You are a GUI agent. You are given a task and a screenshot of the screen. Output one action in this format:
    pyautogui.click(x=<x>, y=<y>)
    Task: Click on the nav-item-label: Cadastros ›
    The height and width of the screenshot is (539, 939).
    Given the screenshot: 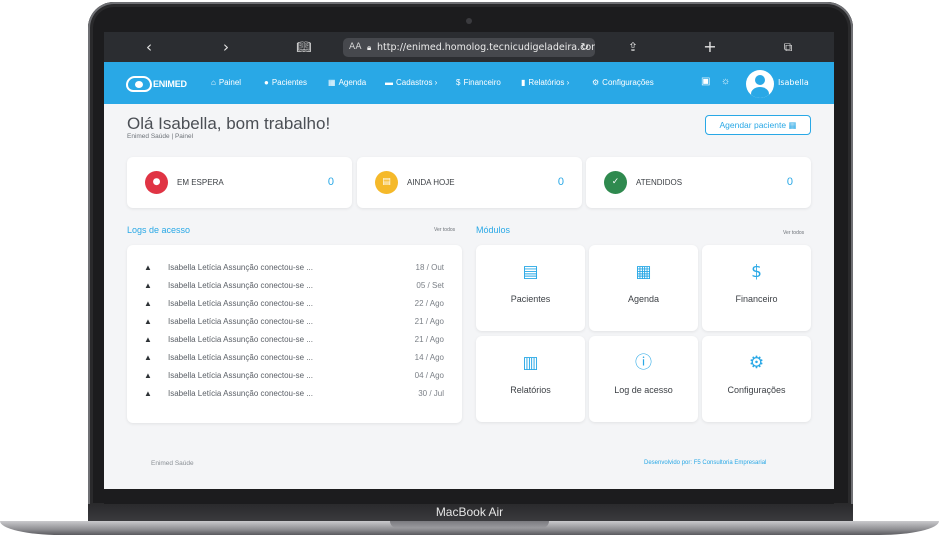 What is the action you would take?
    pyautogui.click(x=417, y=82)
    